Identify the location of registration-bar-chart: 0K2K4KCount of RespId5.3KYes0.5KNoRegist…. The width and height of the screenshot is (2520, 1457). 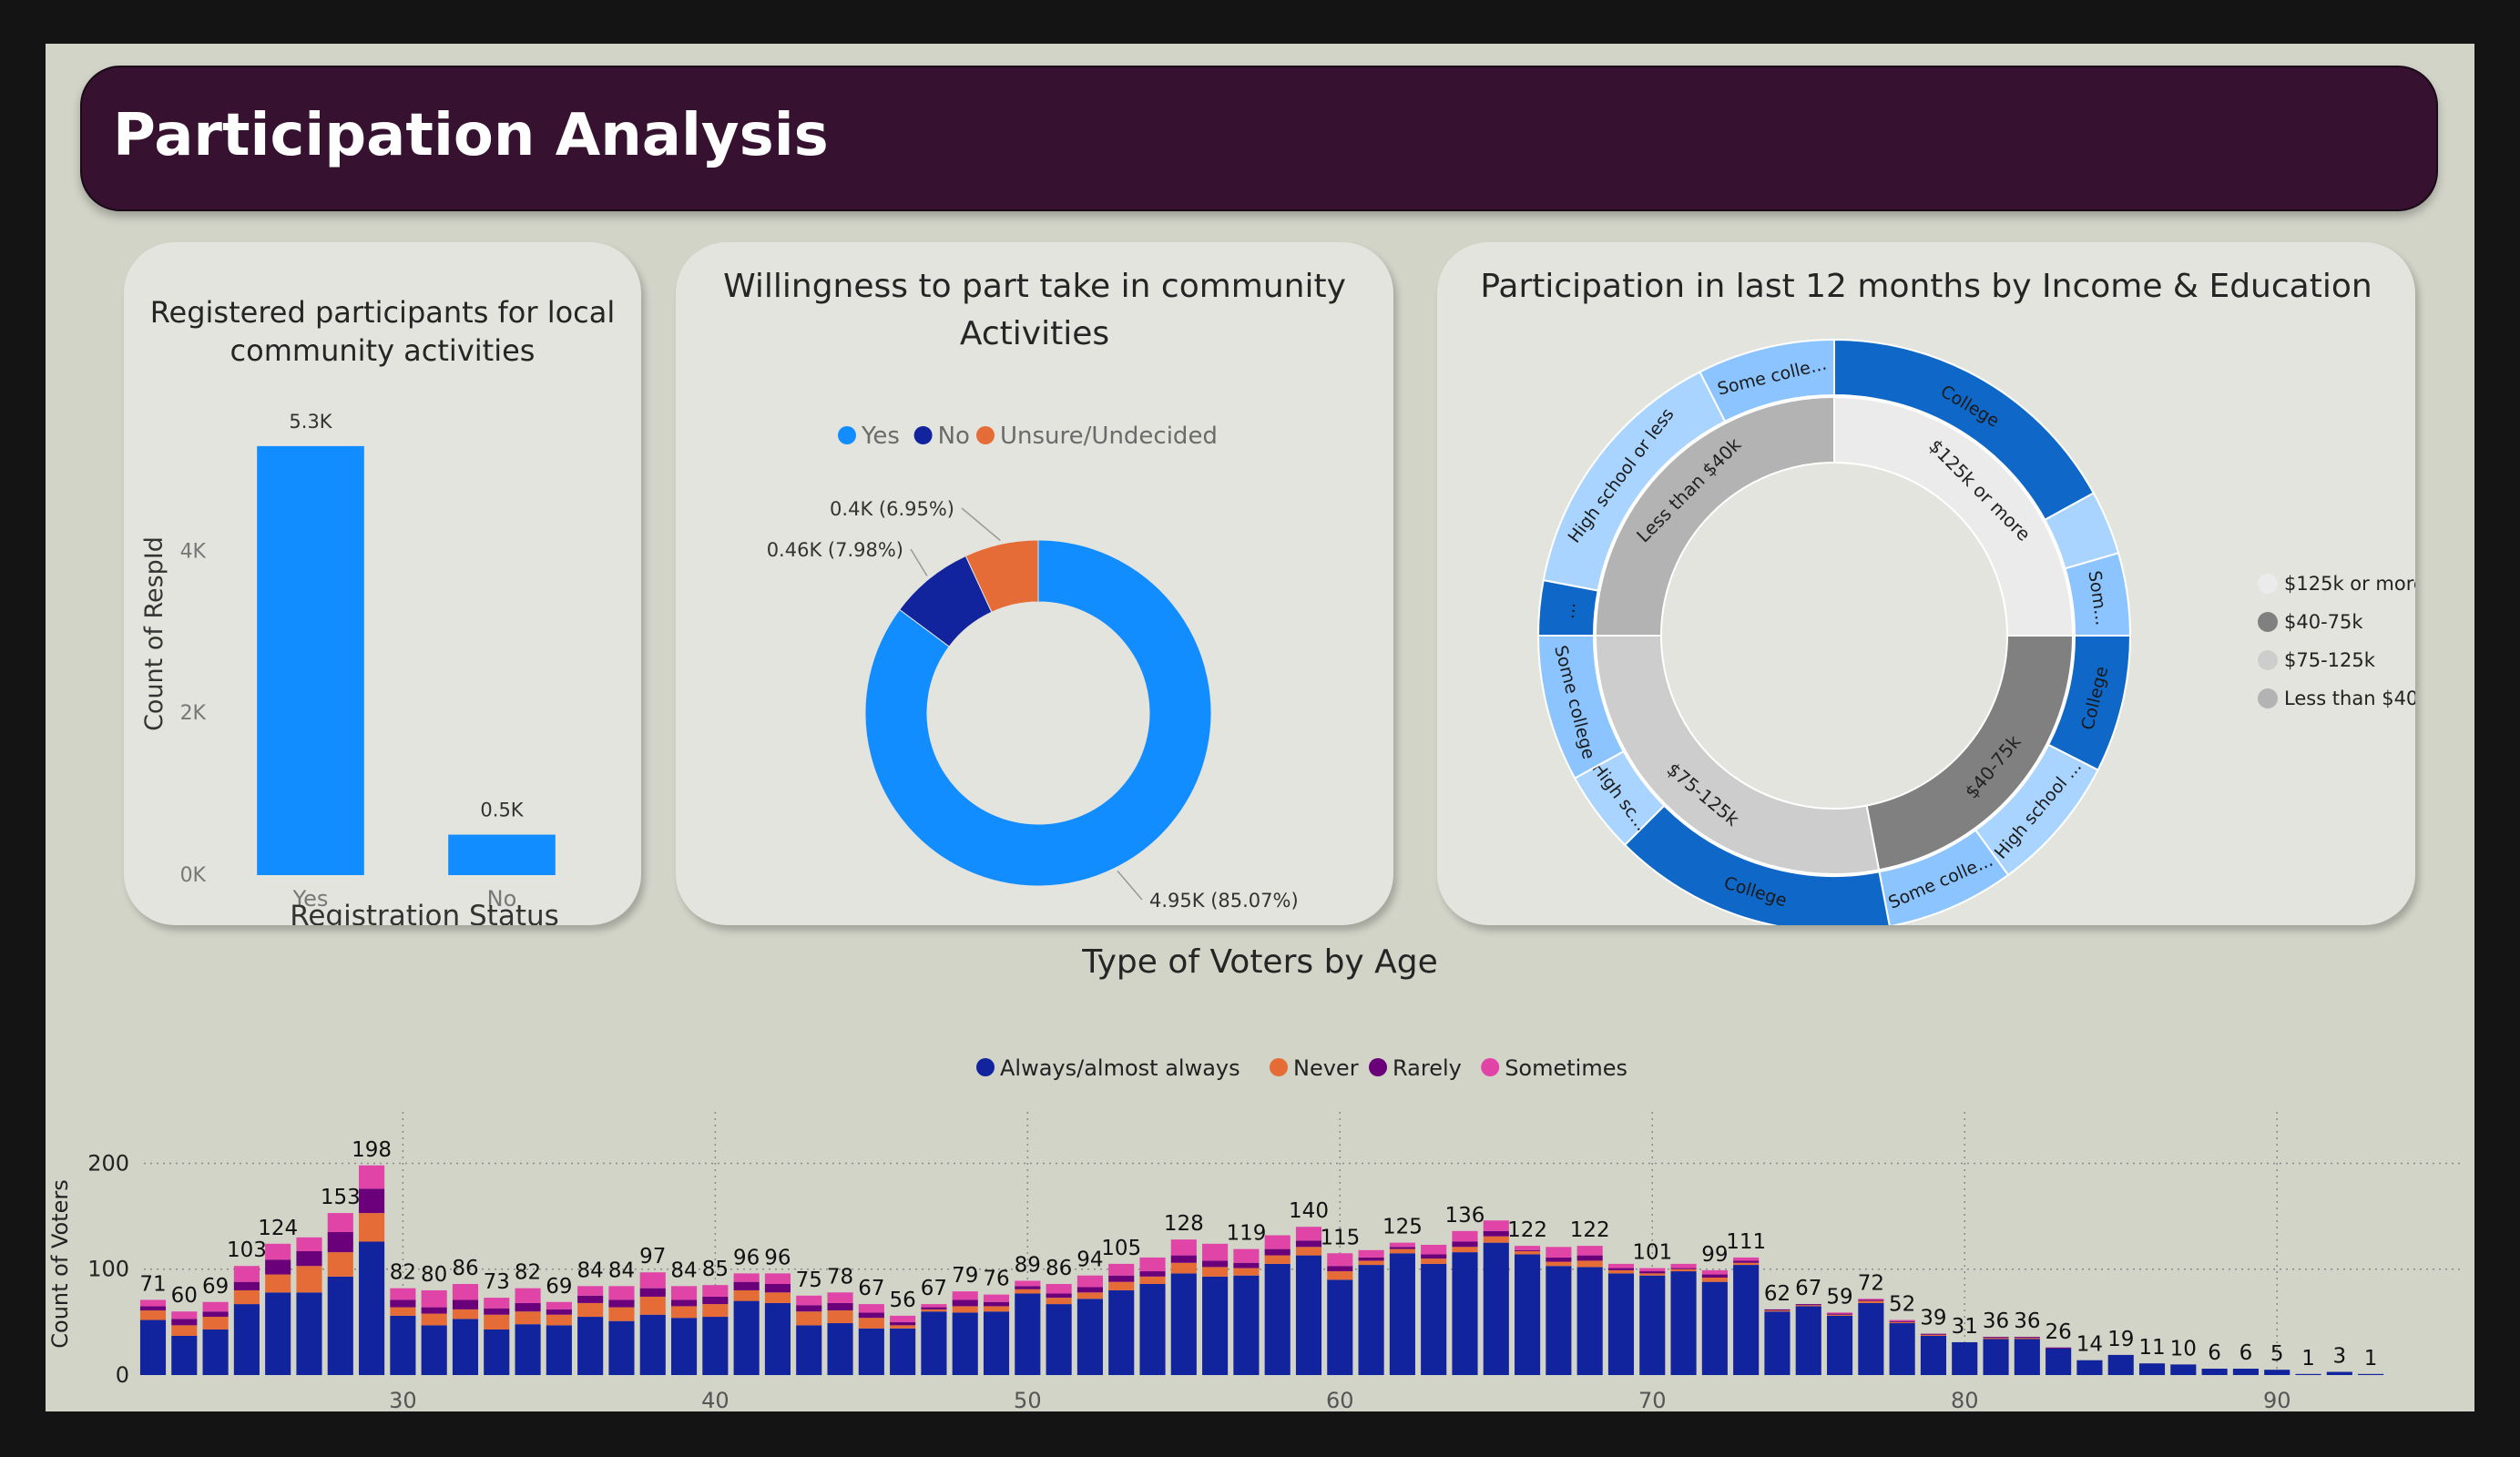
(382, 583).